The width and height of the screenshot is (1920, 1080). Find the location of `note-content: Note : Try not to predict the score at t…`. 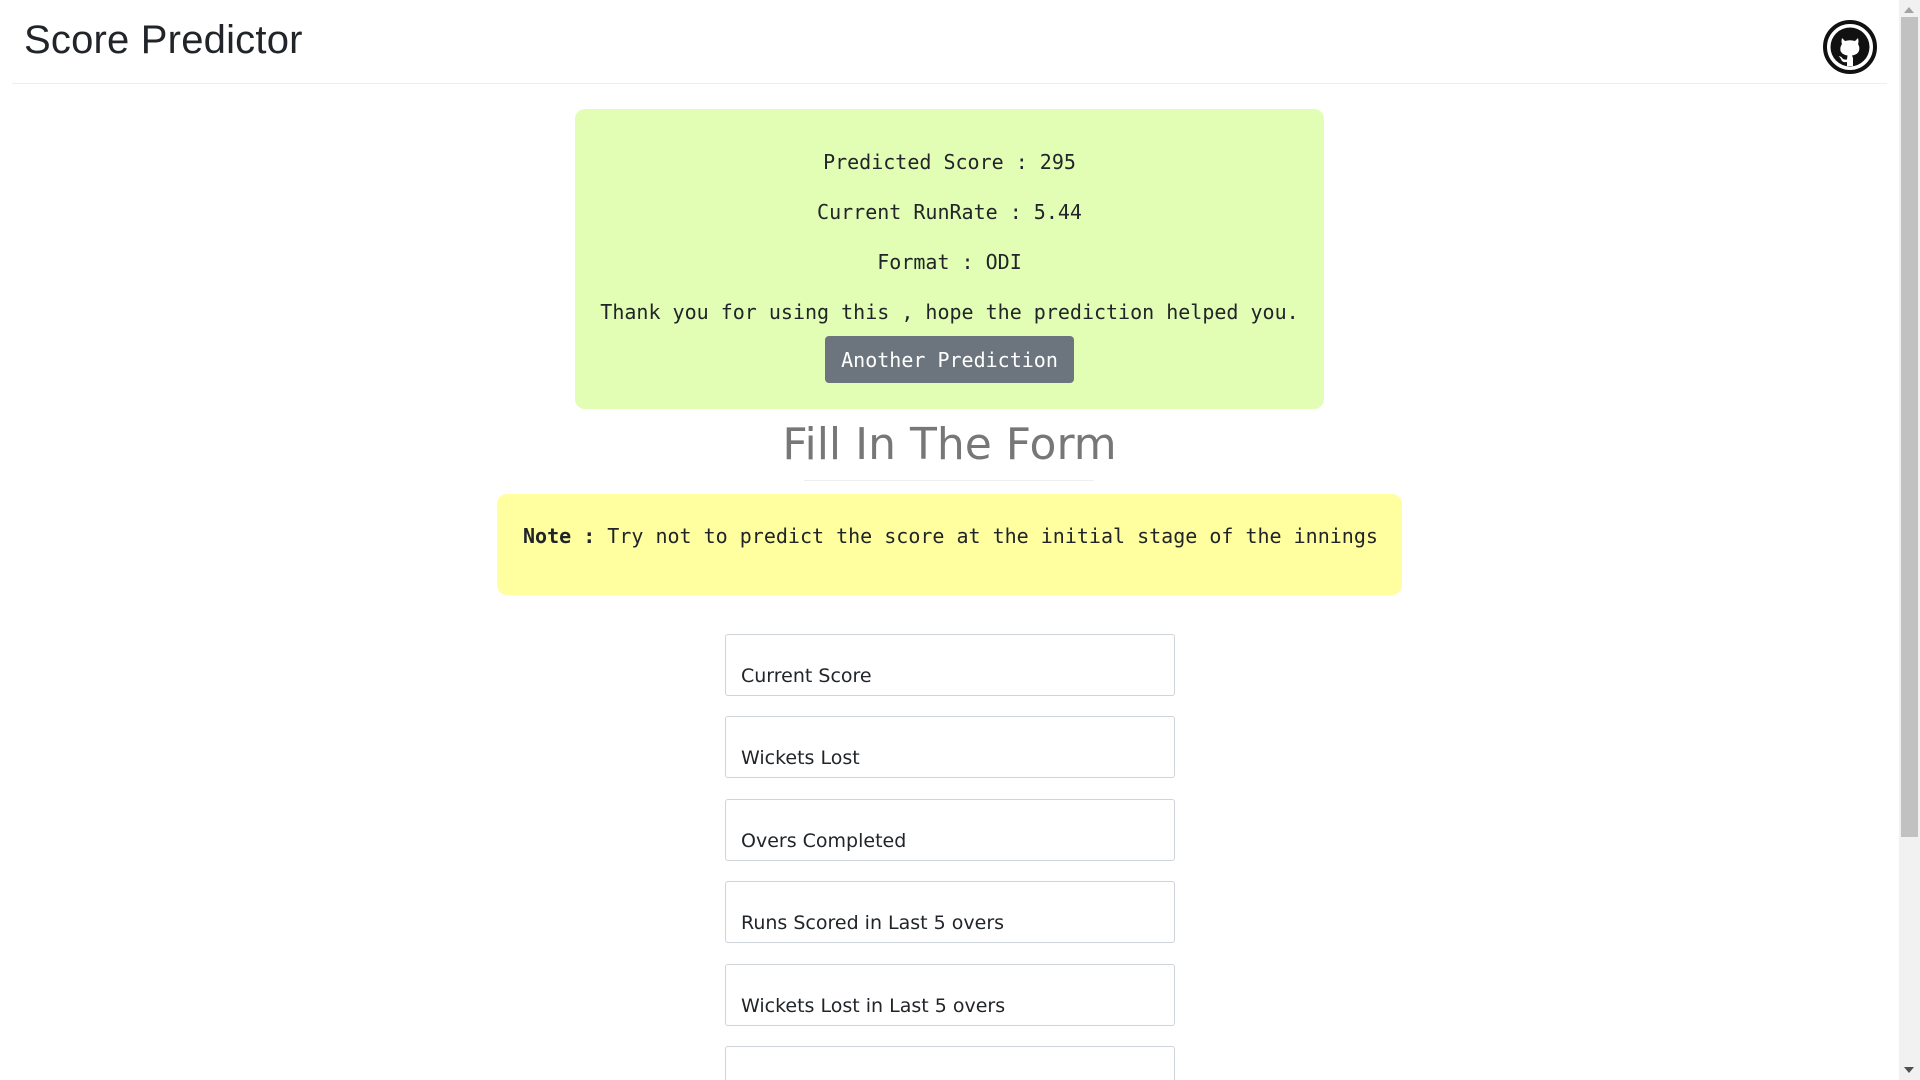

note-content: Note : Try not to predict the score at t… is located at coordinates (950, 536).